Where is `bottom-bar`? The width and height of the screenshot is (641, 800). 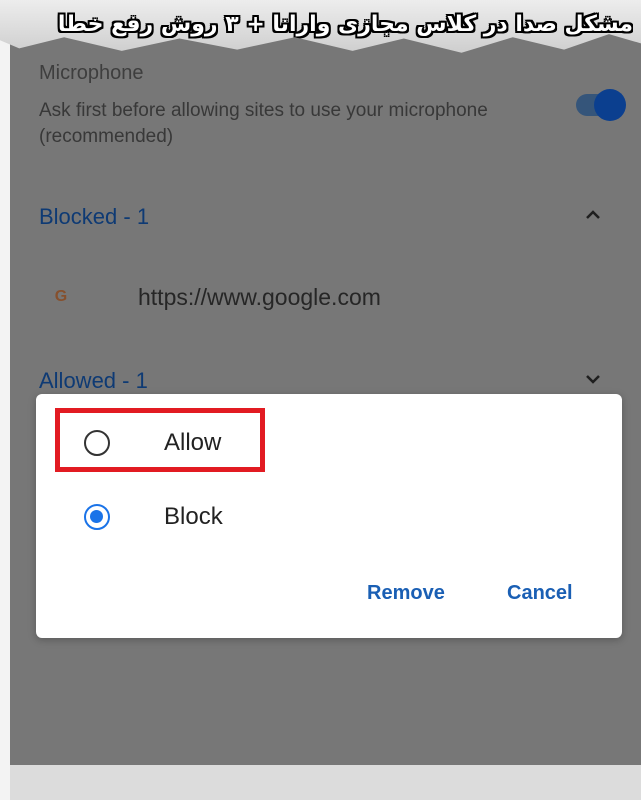
bottom-bar is located at coordinates (325, 782).